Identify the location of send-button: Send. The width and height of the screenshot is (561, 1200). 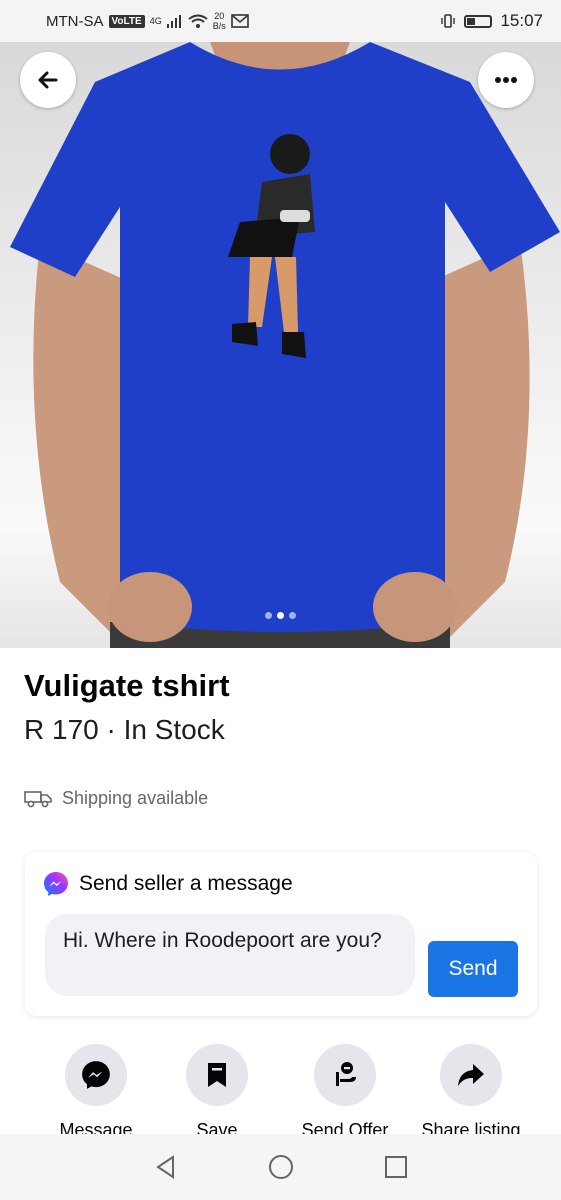
(473, 969).